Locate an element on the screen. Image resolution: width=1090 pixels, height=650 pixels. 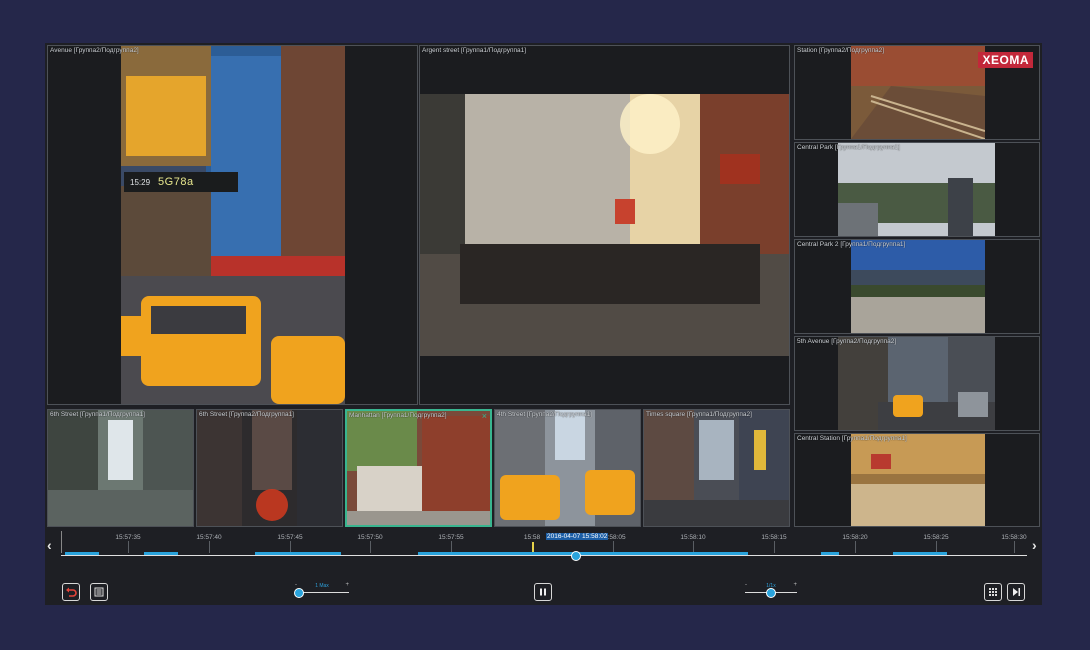
camera-label: Times square [Группа1/Подгруппа2] is located at coordinates (699, 414).